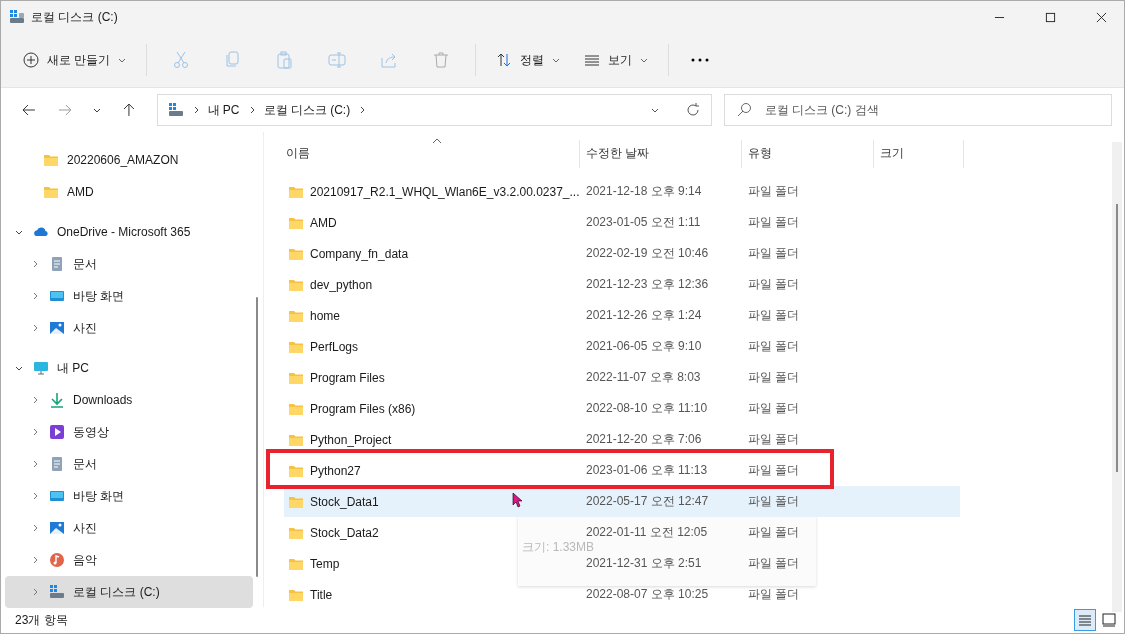  Describe the element at coordinates (434, 110) in the screenshot. I see `address-bar: 내 PC 로컬 디스크 (C:)` at that location.